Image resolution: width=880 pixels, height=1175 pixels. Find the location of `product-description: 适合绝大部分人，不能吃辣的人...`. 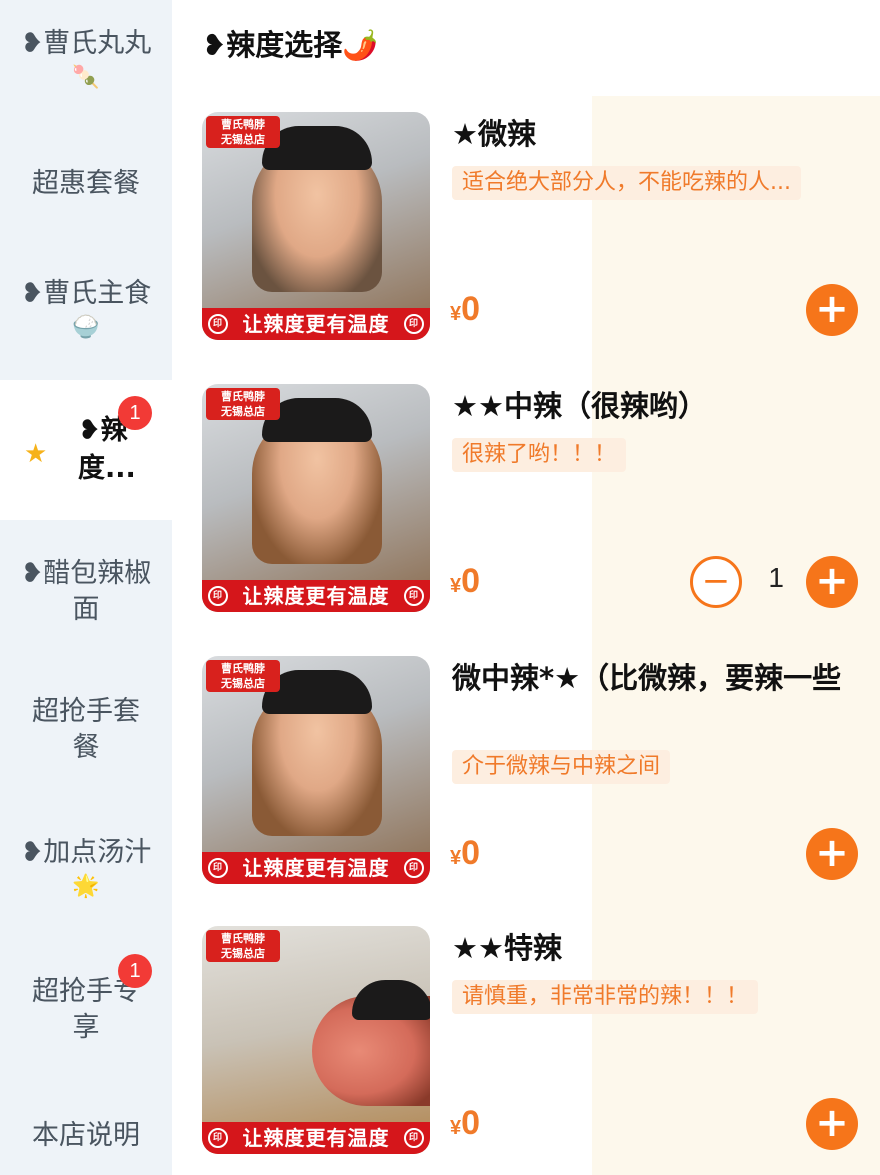

product-description: 适合绝大部分人，不能吃辣的人... is located at coordinates (626, 183).